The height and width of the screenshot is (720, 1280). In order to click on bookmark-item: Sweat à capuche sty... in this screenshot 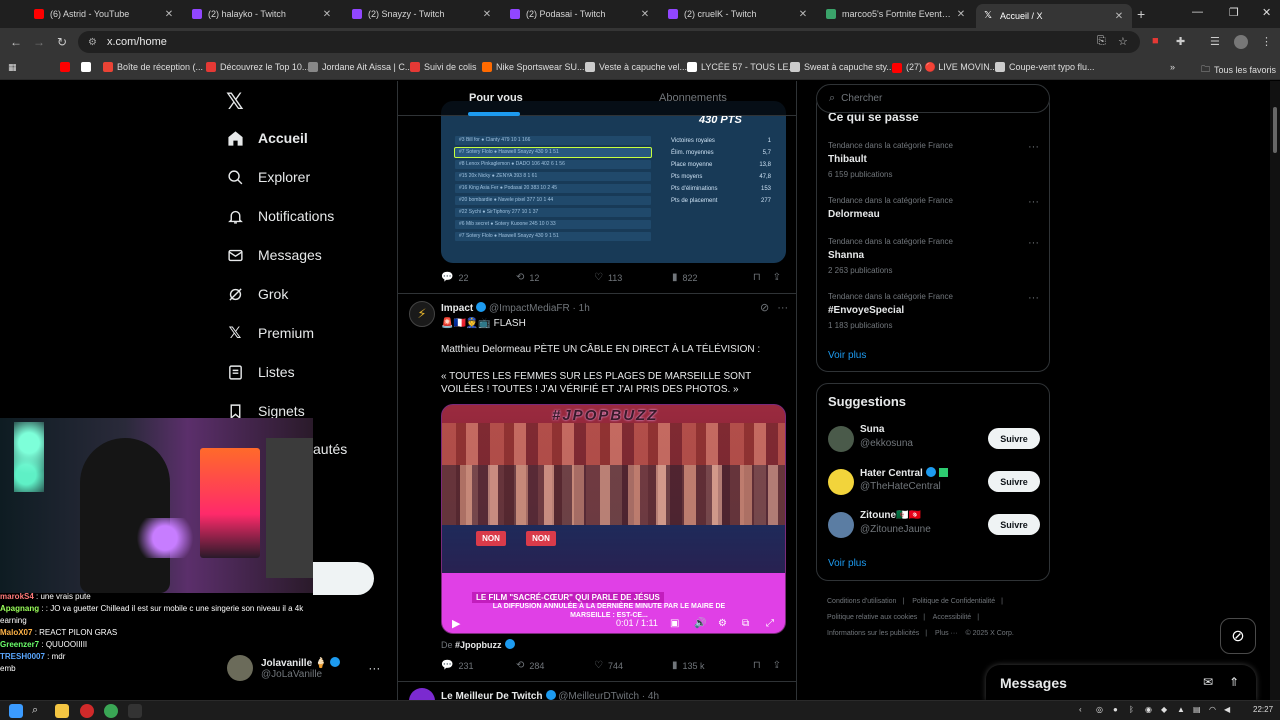, I will do `click(842, 67)`.